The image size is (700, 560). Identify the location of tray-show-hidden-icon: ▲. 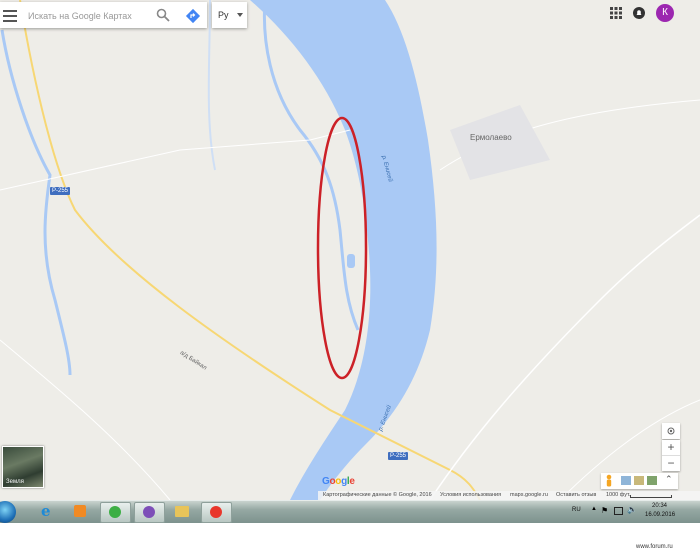
(594, 509).